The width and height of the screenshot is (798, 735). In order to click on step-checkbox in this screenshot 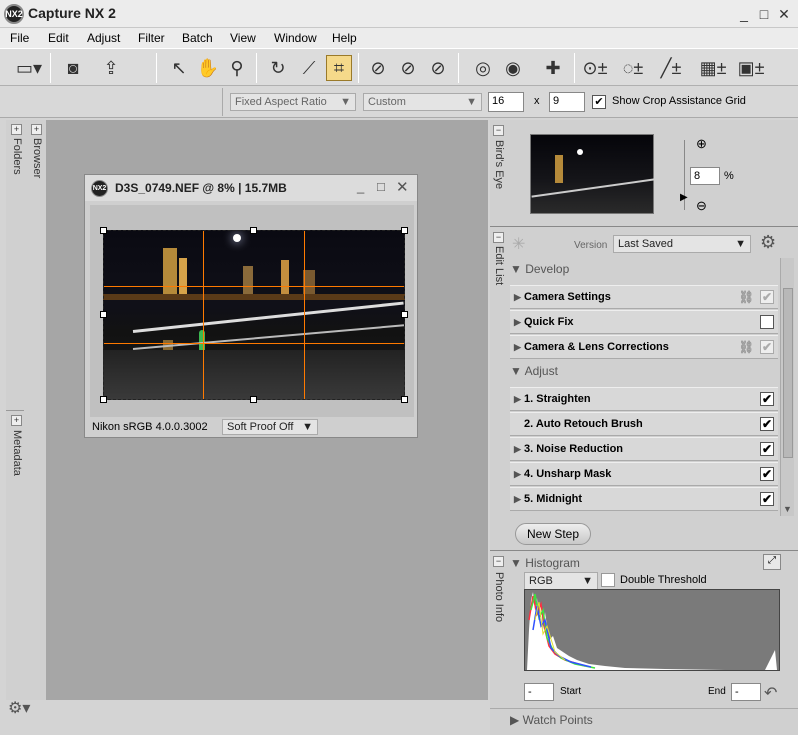, I will do `click(767, 322)`.